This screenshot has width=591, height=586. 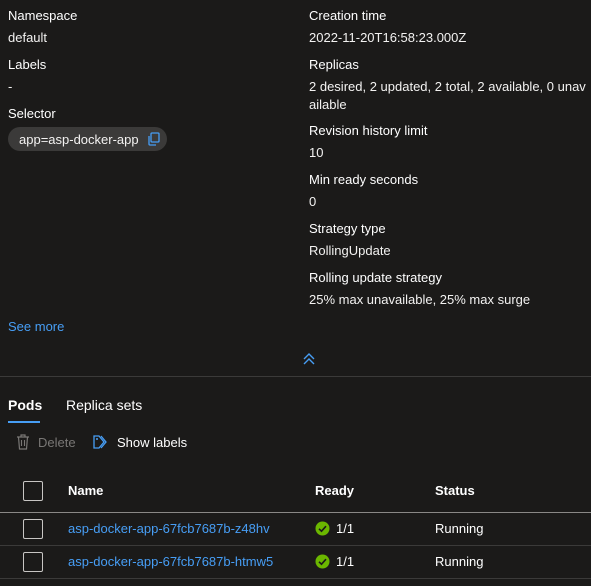 What do you see at coordinates (316, 152) in the screenshot?
I see `revision-history-limit-value: 10` at bounding box center [316, 152].